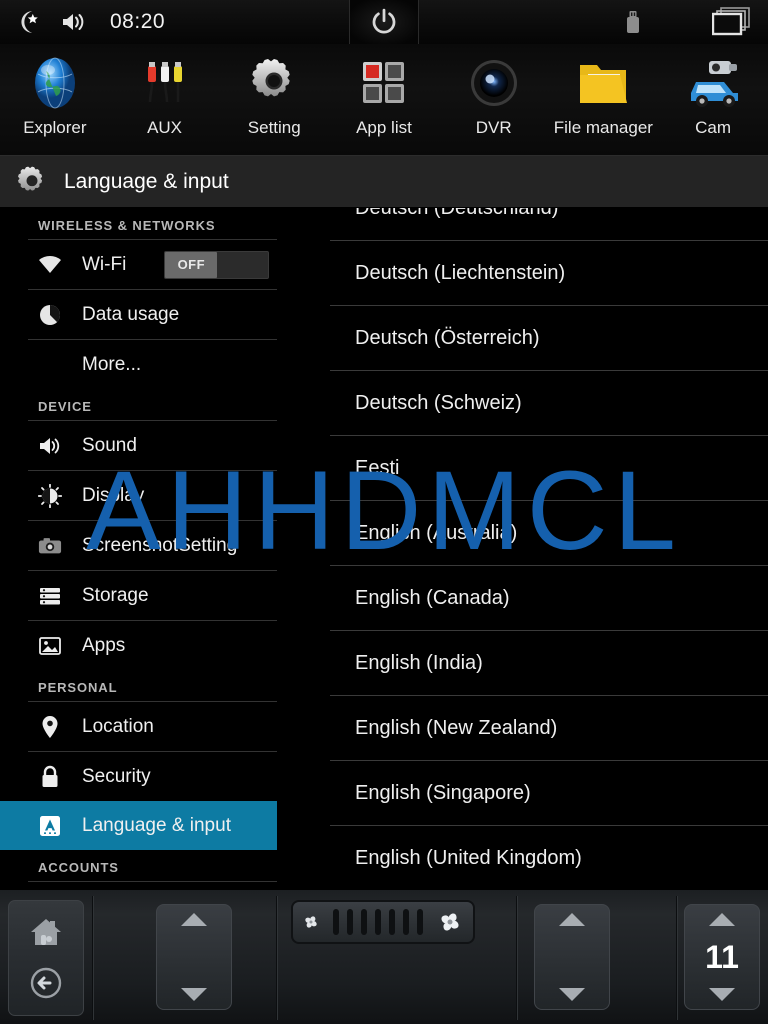  Describe the element at coordinates (78, 687) in the screenshot. I see `sidebar-section-header: PERSONAL` at that location.